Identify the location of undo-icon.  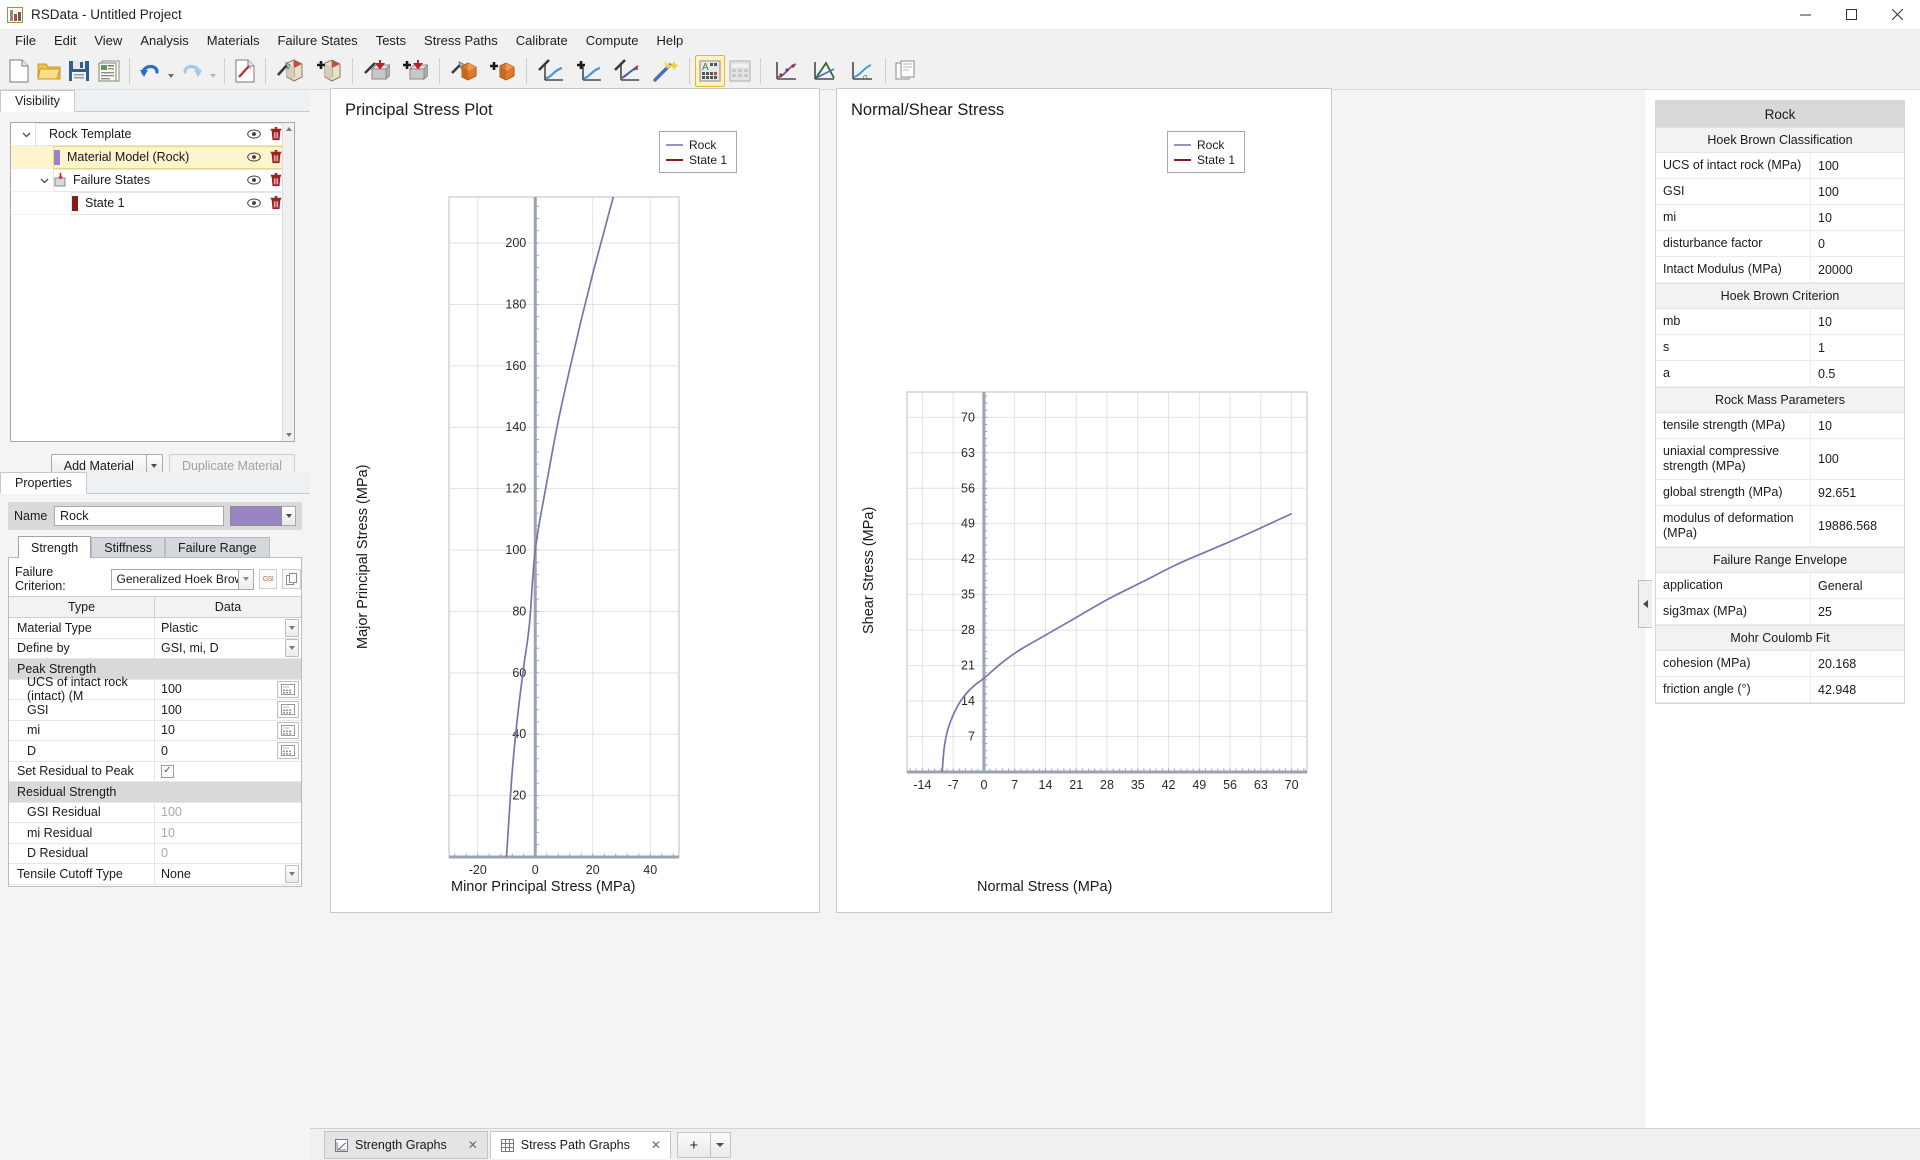
(150, 71).